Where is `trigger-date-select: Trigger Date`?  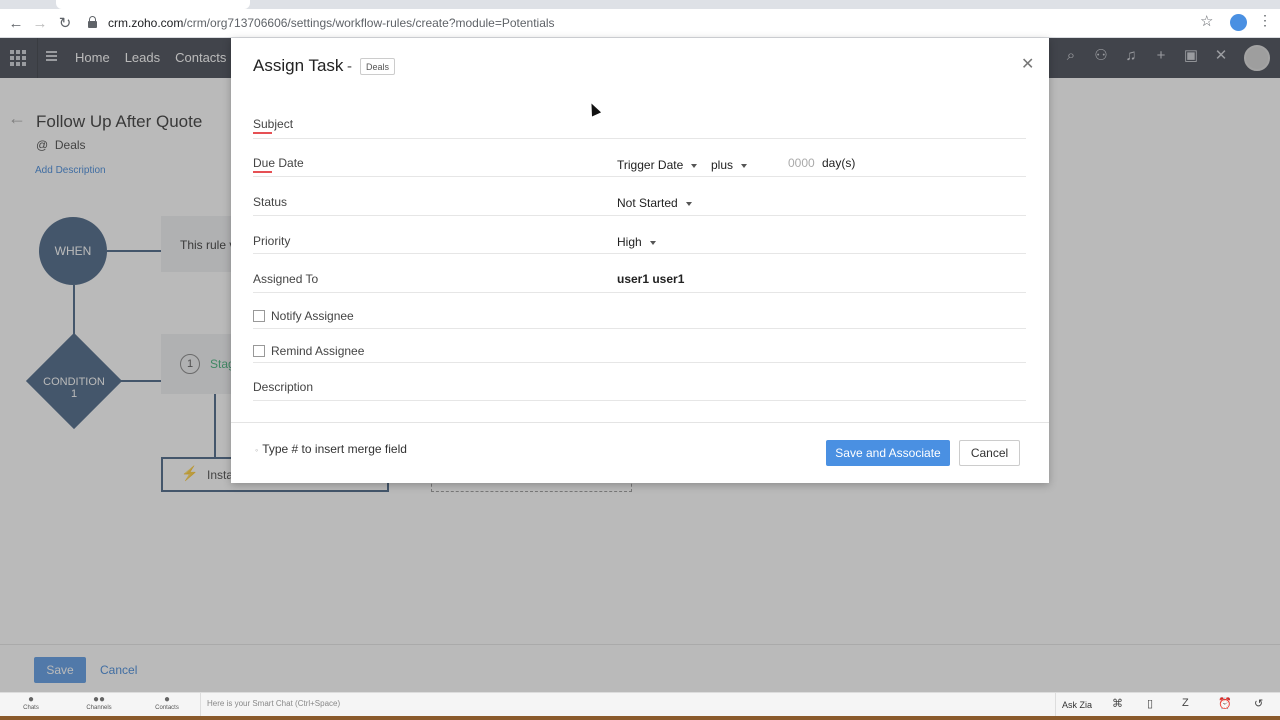
trigger-date-select: Trigger Date is located at coordinates (657, 165).